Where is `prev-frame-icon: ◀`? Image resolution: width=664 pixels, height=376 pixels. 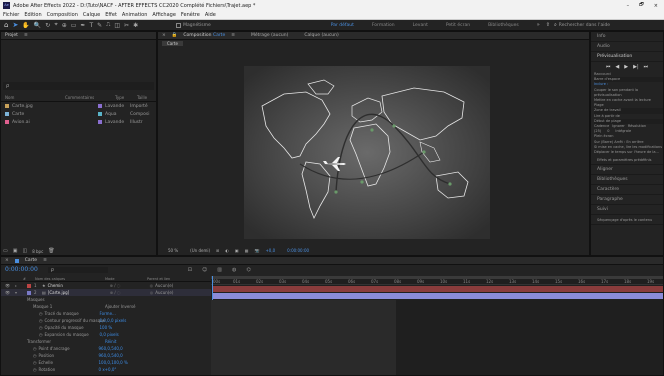 prev-frame-icon: ◀ is located at coordinates (617, 67).